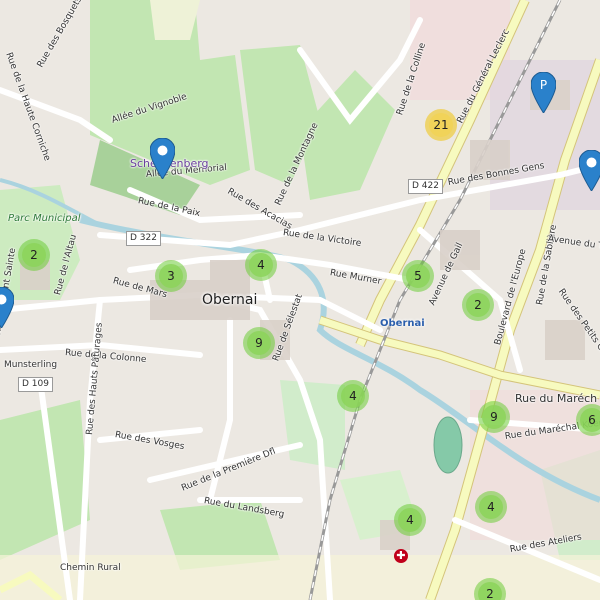 Image resolution: width=600 pixels, height=600 pixels. I want to click on cluster-count: 3, so click(171, 276).